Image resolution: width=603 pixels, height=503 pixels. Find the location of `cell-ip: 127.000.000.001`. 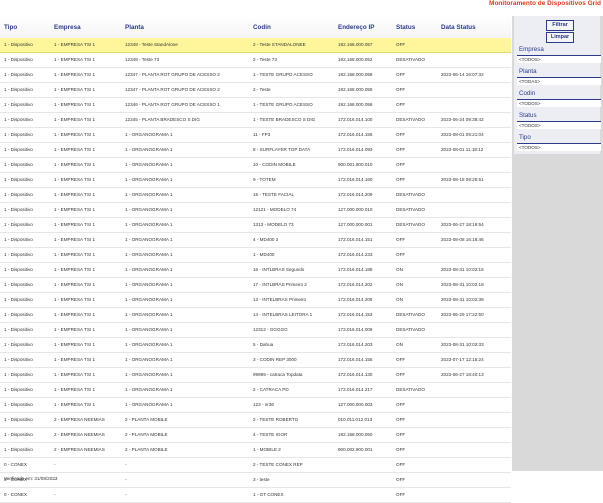

cell-ip: 127.000.000.001 is located at coordinates (355, 224).